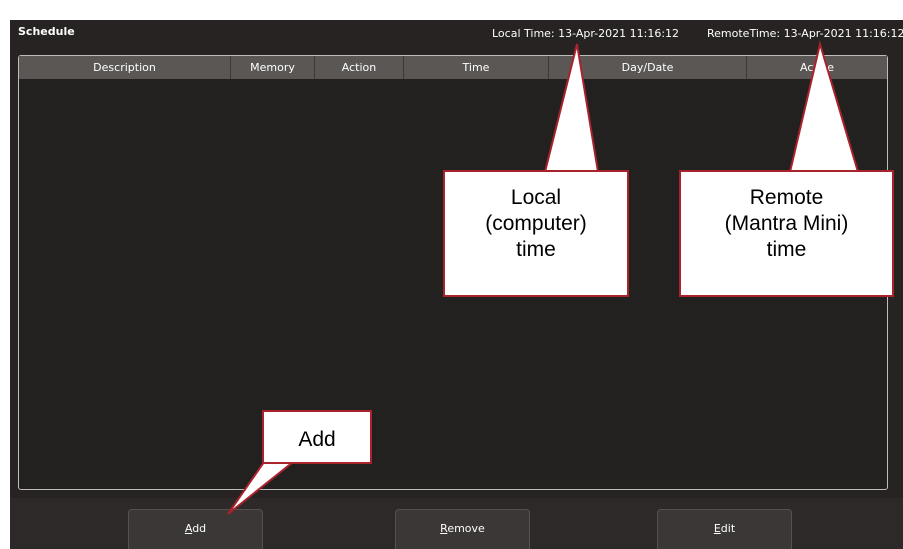 This screenshot has width=903, height=549. I want to click on column-header-action: Action, so click(359, 67).